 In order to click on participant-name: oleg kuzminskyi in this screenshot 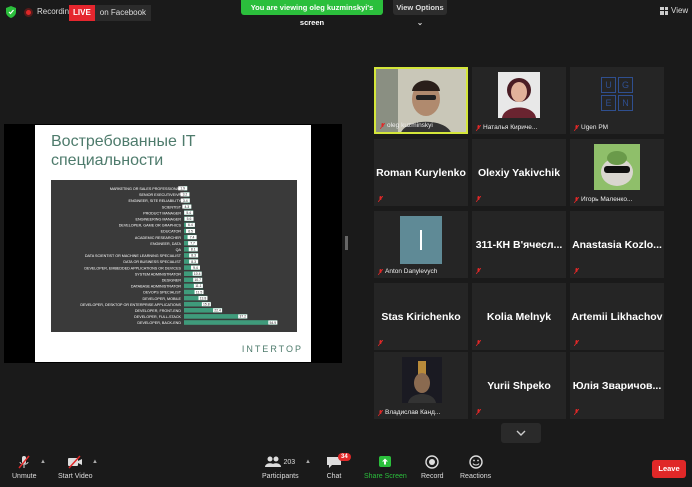, I will do `click(410, 125)`.